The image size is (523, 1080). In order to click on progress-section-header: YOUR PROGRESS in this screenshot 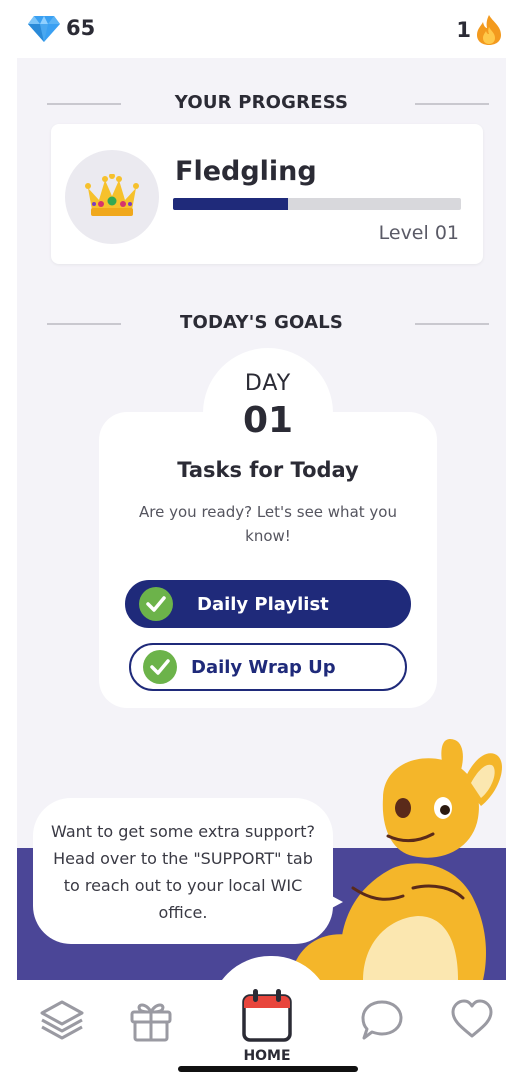, I will do `click(261, 102)`.